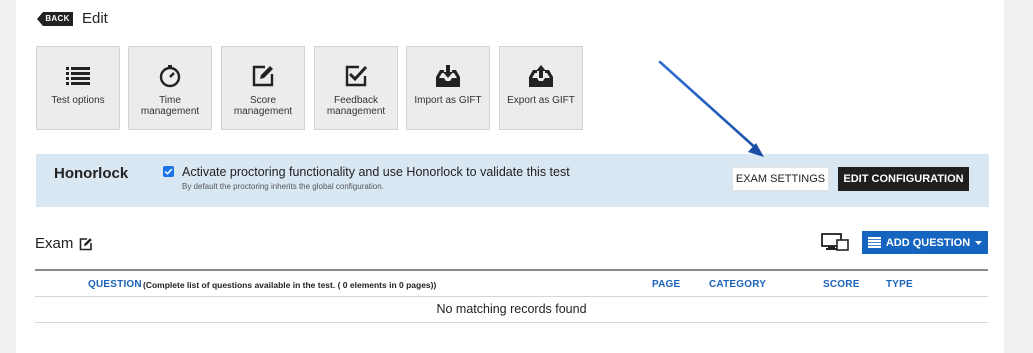  What do you see at coordinates (841, 284) in the screenshot?
I see `column-header-score: SCORE` at bounding box center [841, 284].